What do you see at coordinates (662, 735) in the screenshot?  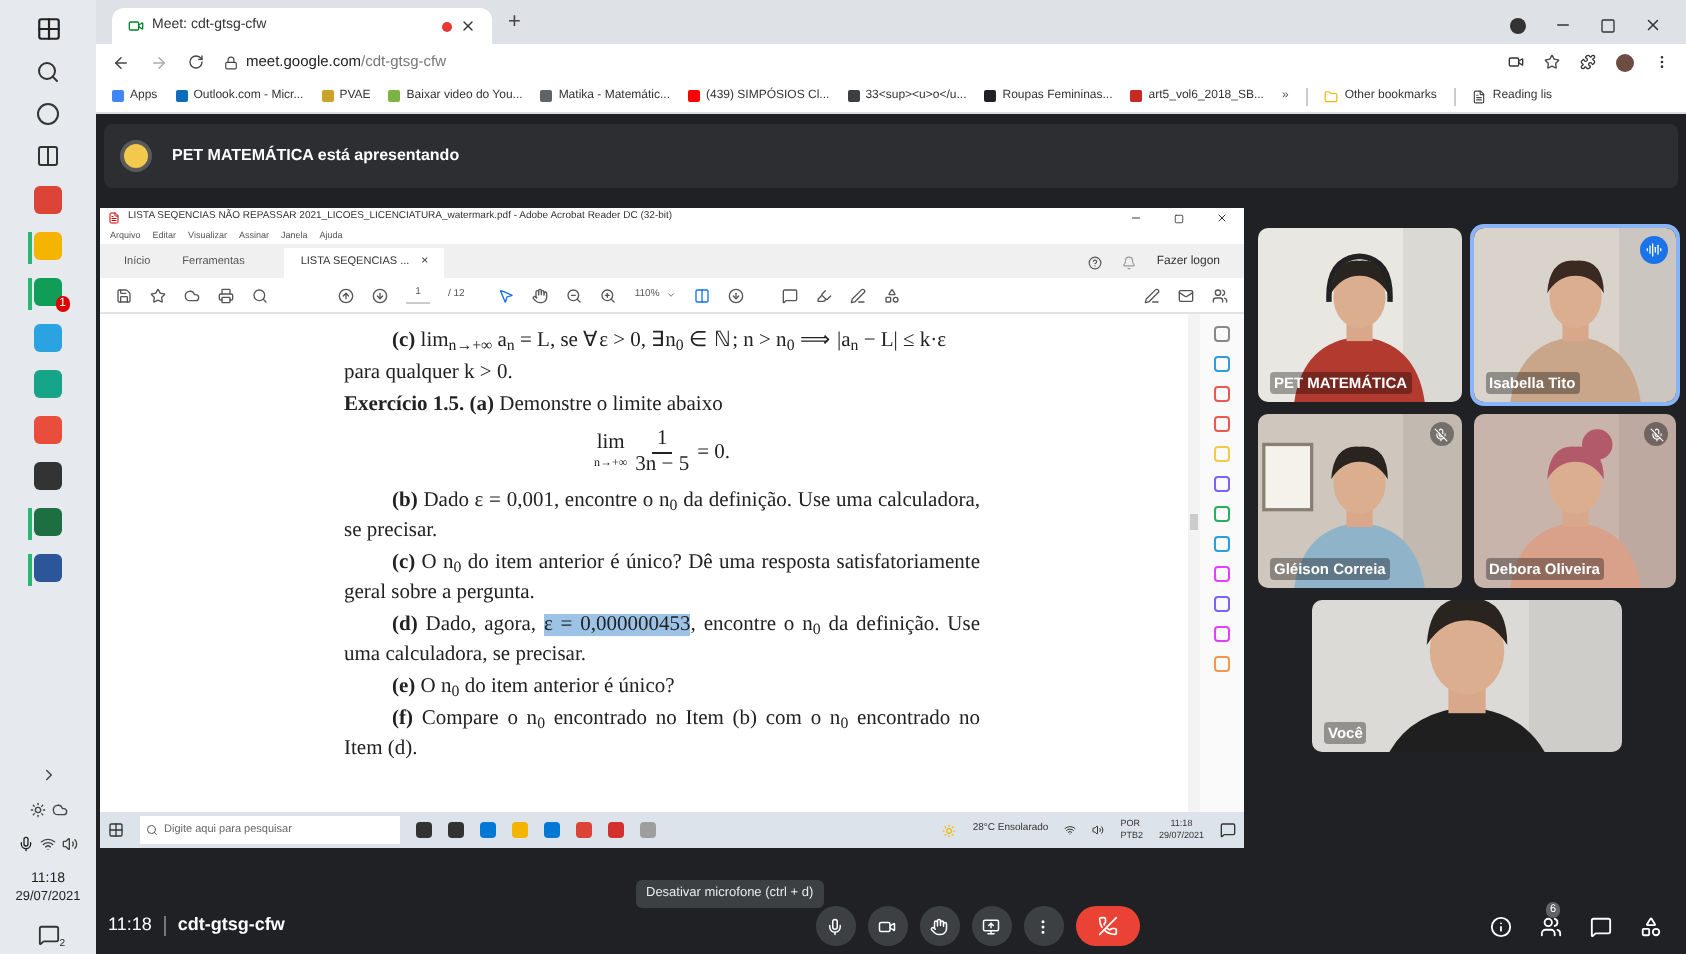 I see `exercise-paragraph: (f) Compare o n$_{0}$ encontrado no Item (b) com o n$_{0}$ encontrado no Item (d).` at bounding box center [662, 735].